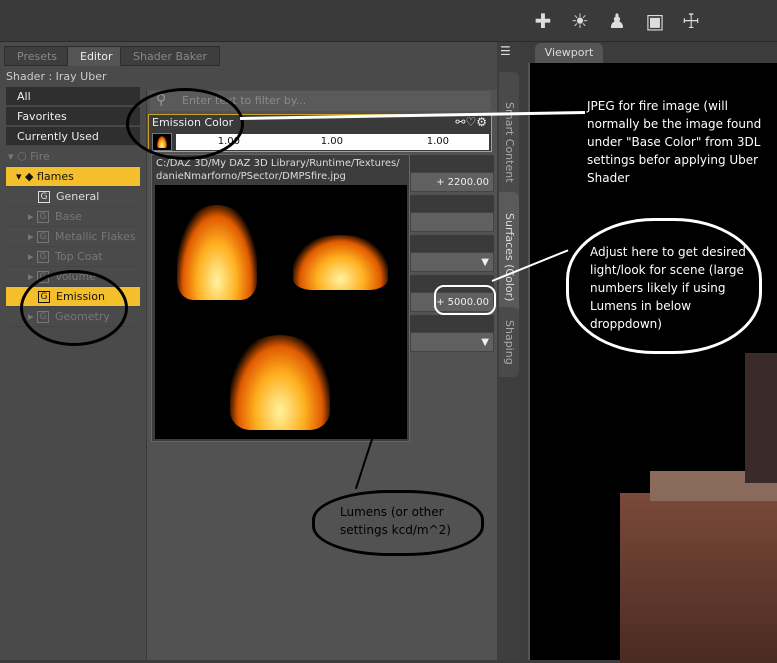 This screenshot has height=663, width=777. What do you see at coordinates (452, 182) in the screenshot?
I see `temperature-field: + 2200.00` at bounding box center [452, 182].